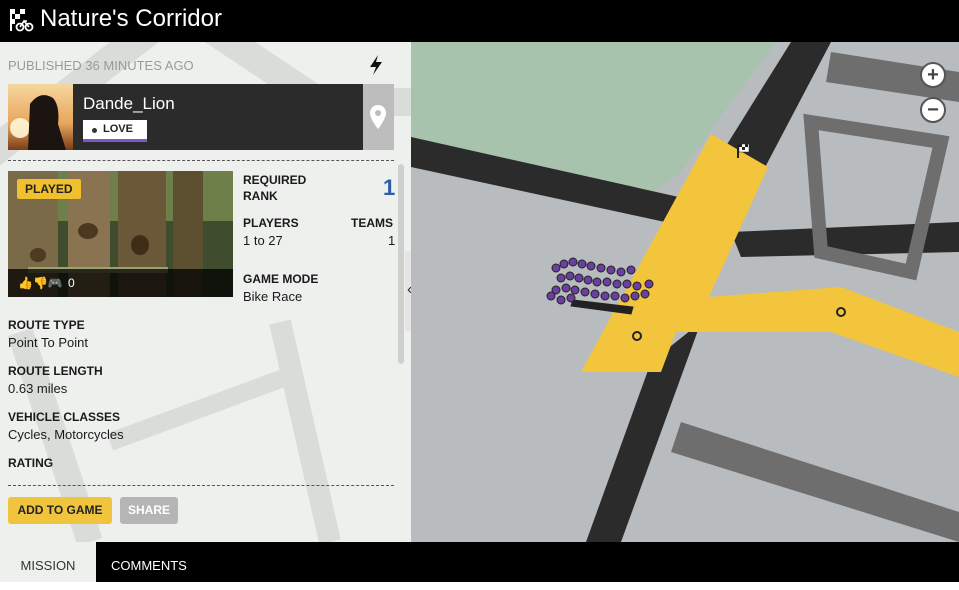 Image resolution: width=959 pixels, height=590 pixels. I want to click on tab-mission: MISSION, so click(48, 562).